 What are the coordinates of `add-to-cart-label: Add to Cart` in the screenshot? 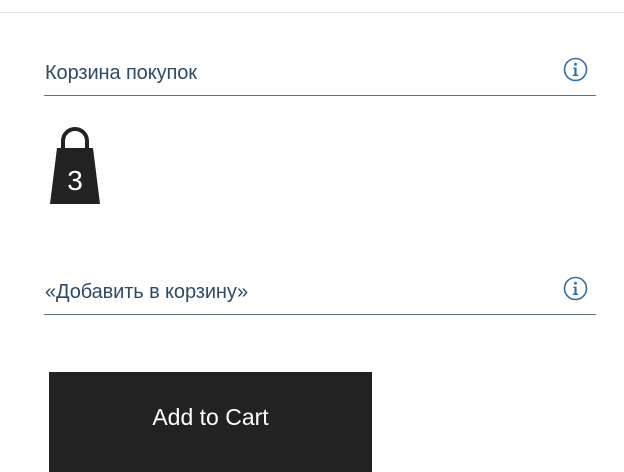 It's located at (210, 417).